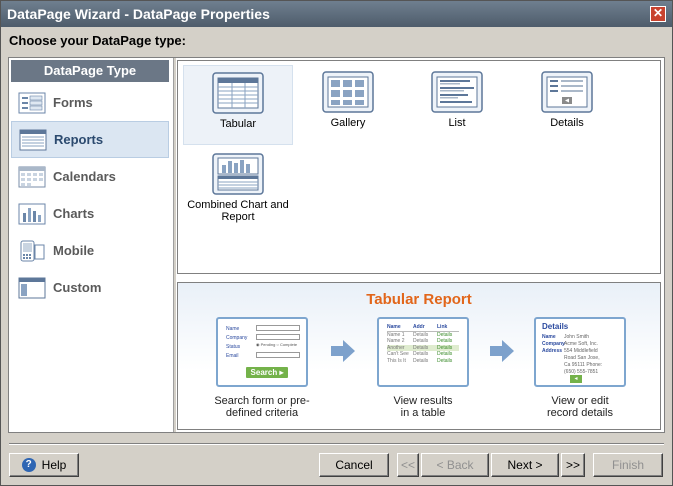  I want to click on reports-icon, so click(33, 139).